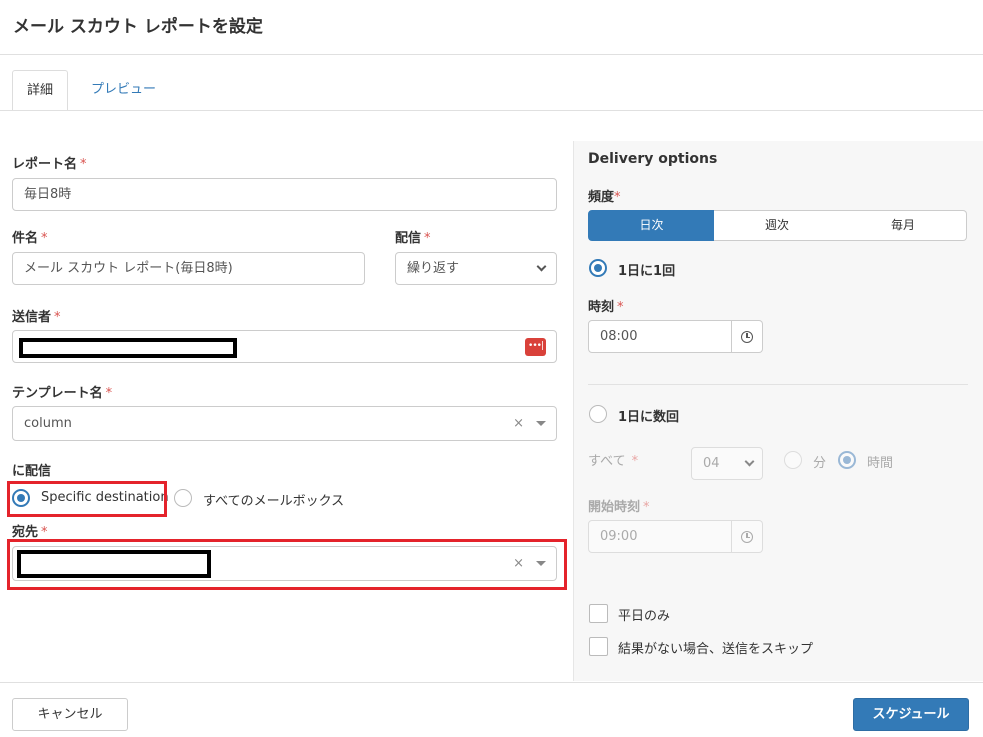  What do you see at coordinates (138, 27) in the screenshot?
I see `dialog-title: メール スカウト レポートを設定` at bounding box center [138, 27].